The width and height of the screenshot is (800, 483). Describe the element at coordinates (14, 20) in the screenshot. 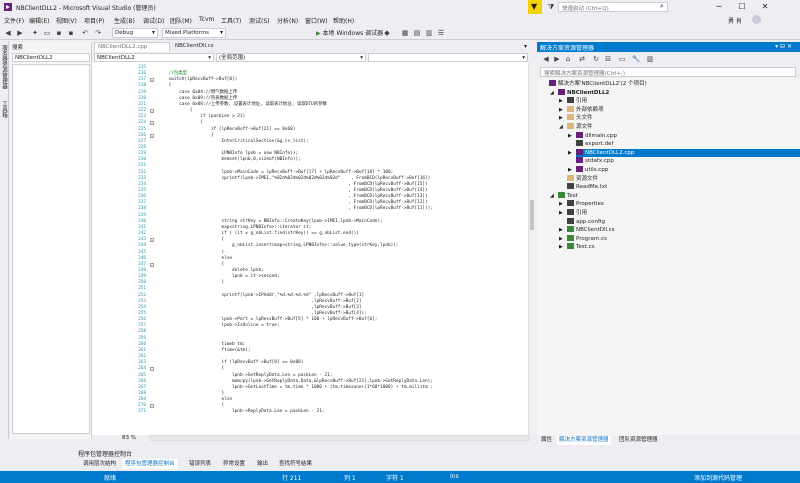

I see `menu-file: 文件(F)` at that location.